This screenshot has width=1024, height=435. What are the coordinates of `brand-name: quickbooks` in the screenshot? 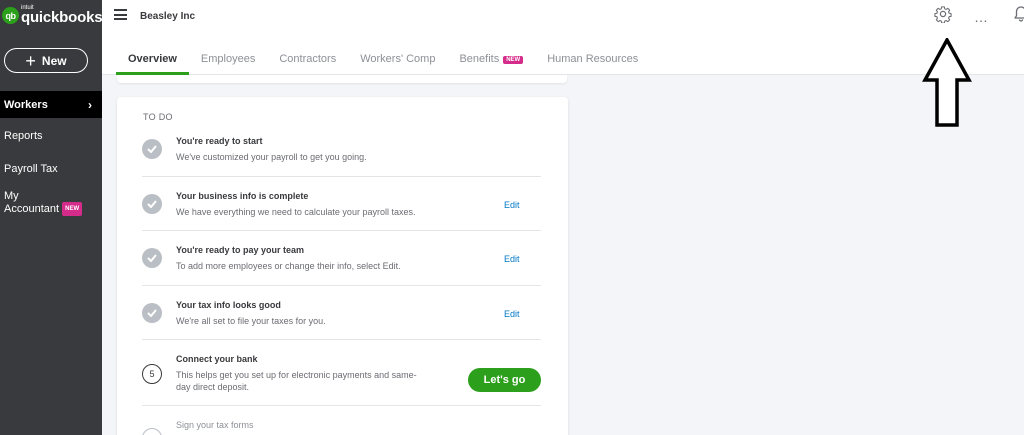 It's located at (62, 17).